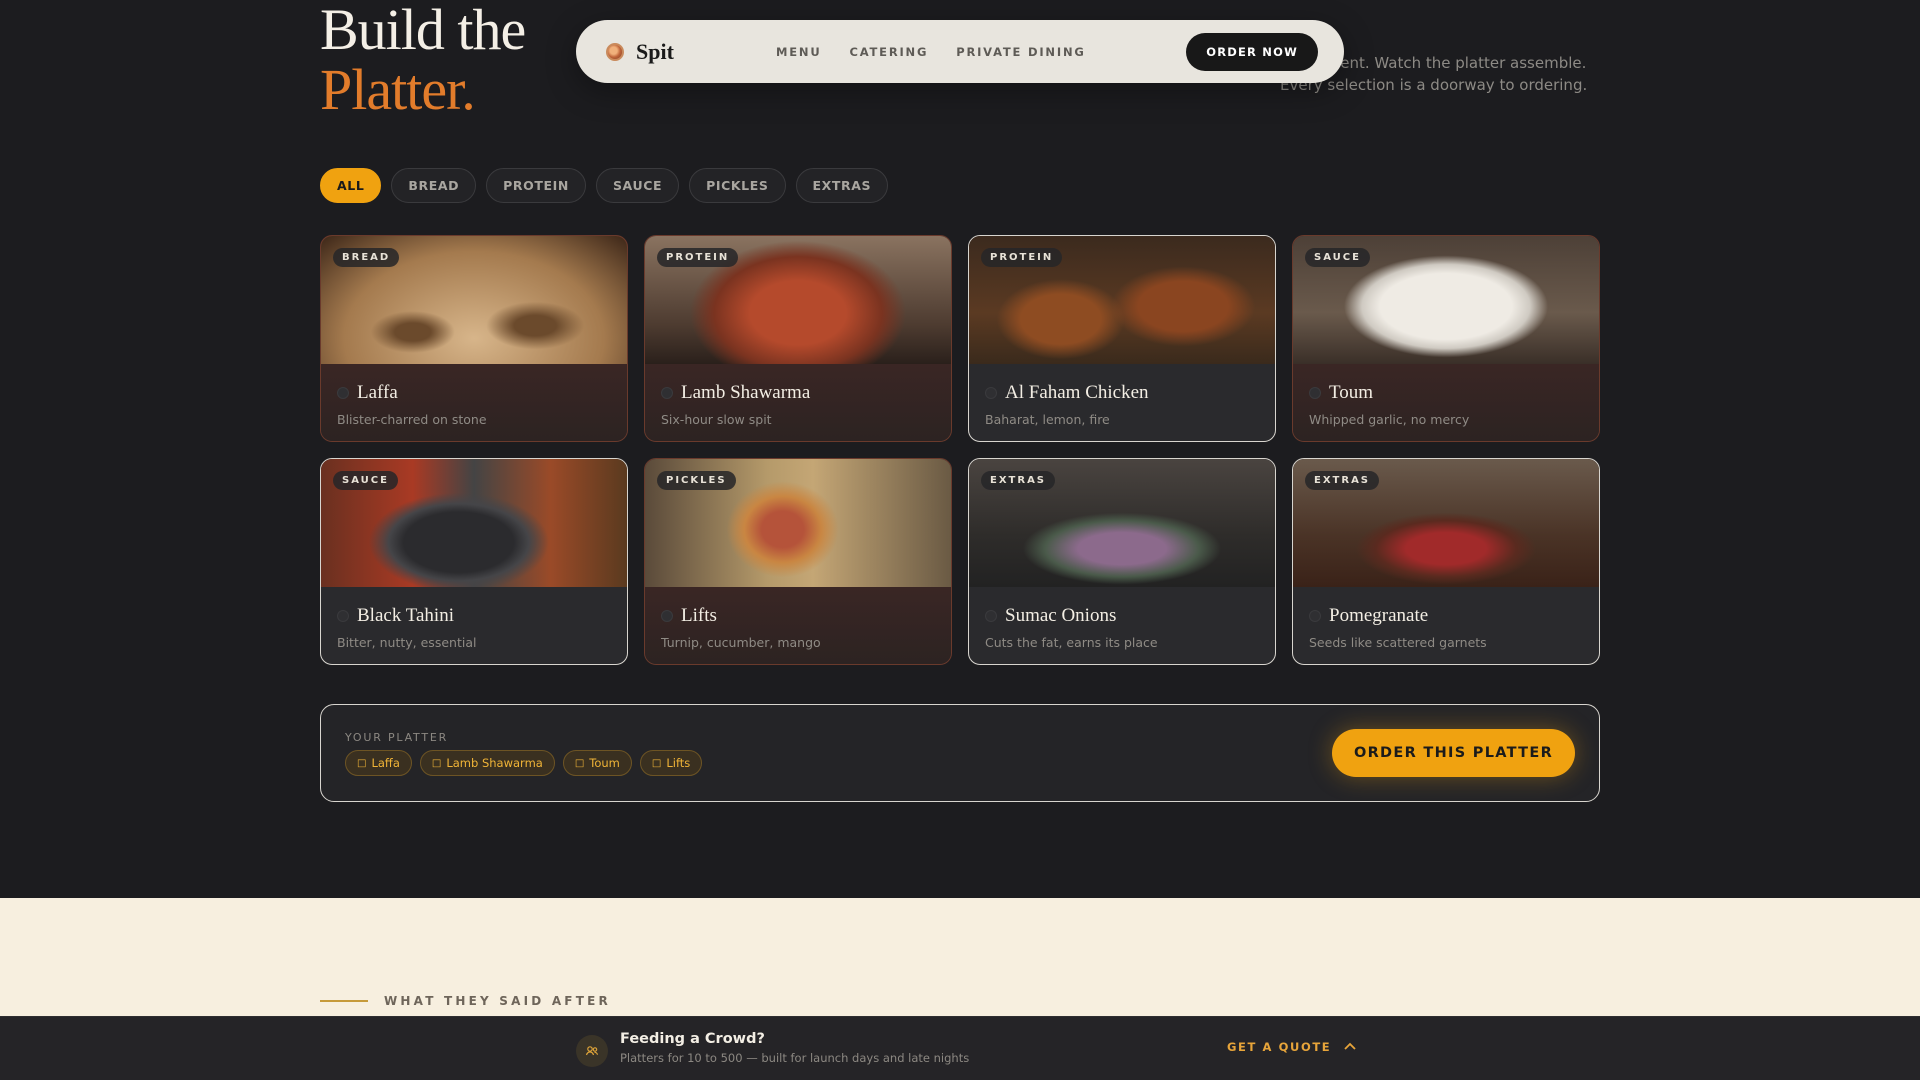 Image resolution: width=1920 pixels, height=1080 pixels. What do you see at coordinates (407, 642) in the screenshot?
I see `item-desc: Bitter, nutty, essential` at bounding box center [407, 642].